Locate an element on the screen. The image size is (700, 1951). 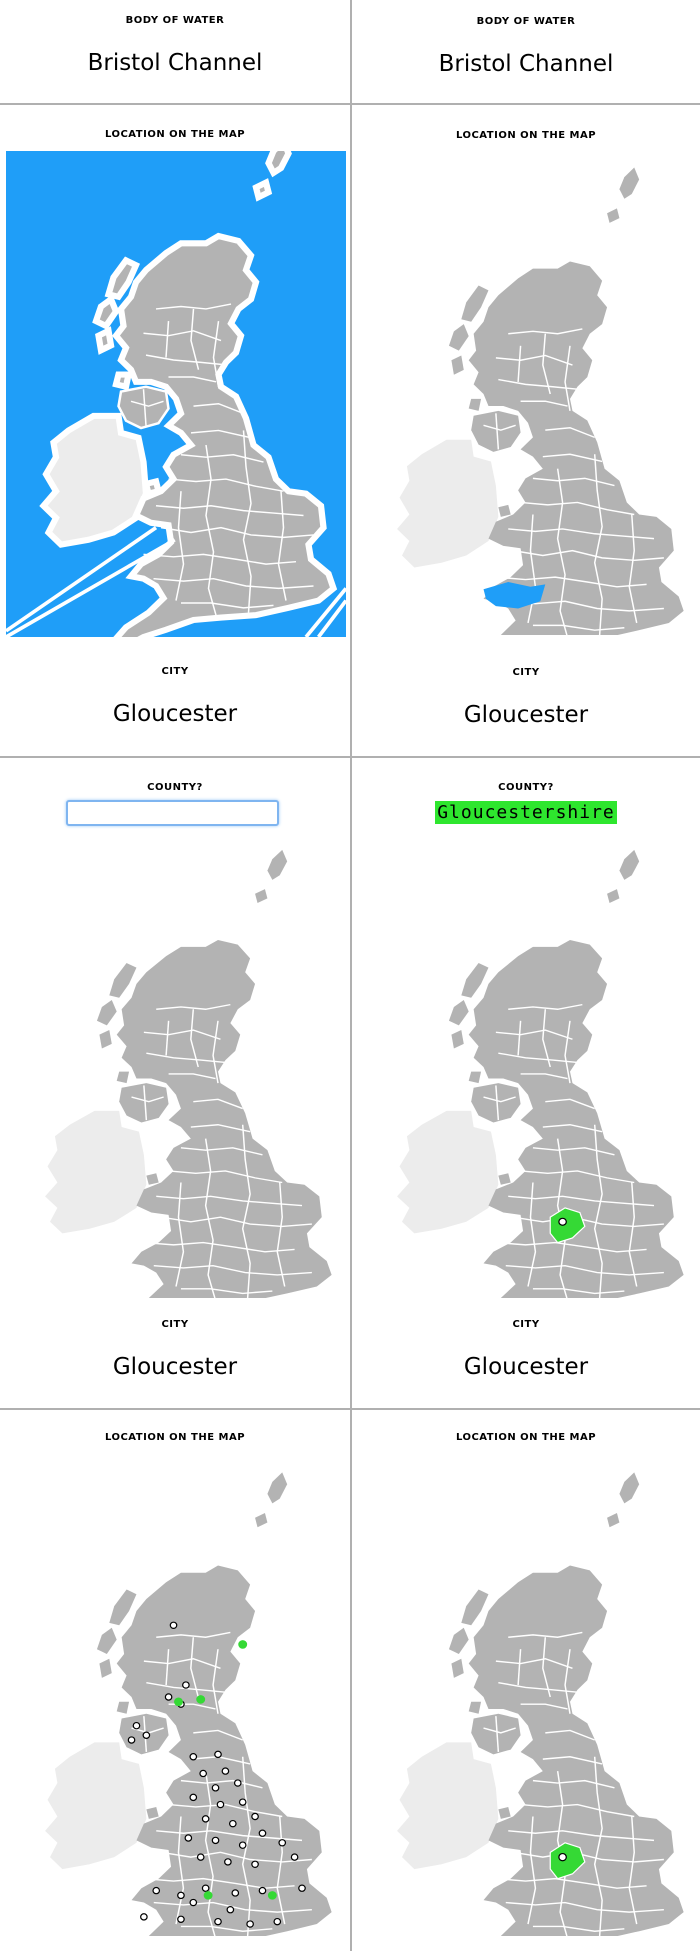
card-4-back: LOCATION ON THE MAP is located at coordinates (526, 1680).